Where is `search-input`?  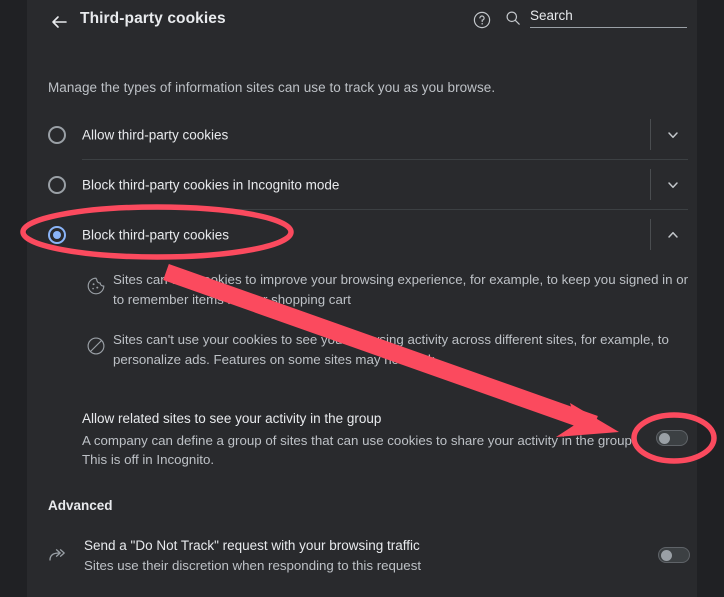
search-input is located at coordinates (608, 17).